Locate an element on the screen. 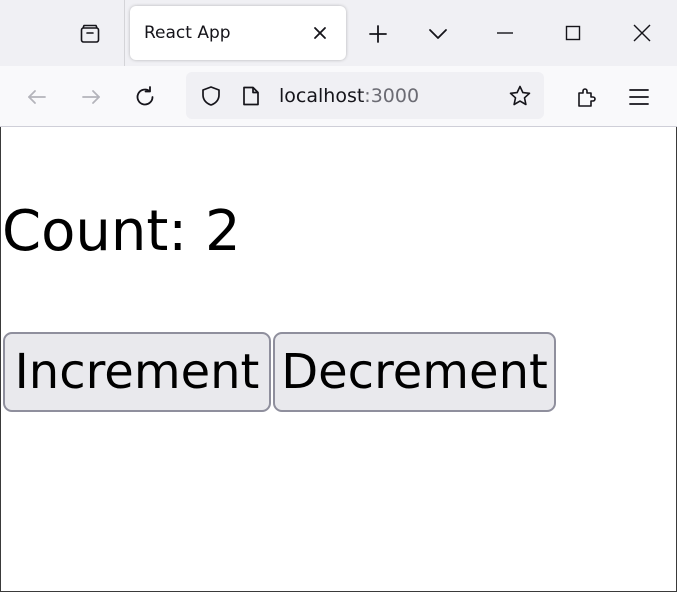 The width and height of the screenshot is (677, 592). page-icon is located at coordinates (251, 96).